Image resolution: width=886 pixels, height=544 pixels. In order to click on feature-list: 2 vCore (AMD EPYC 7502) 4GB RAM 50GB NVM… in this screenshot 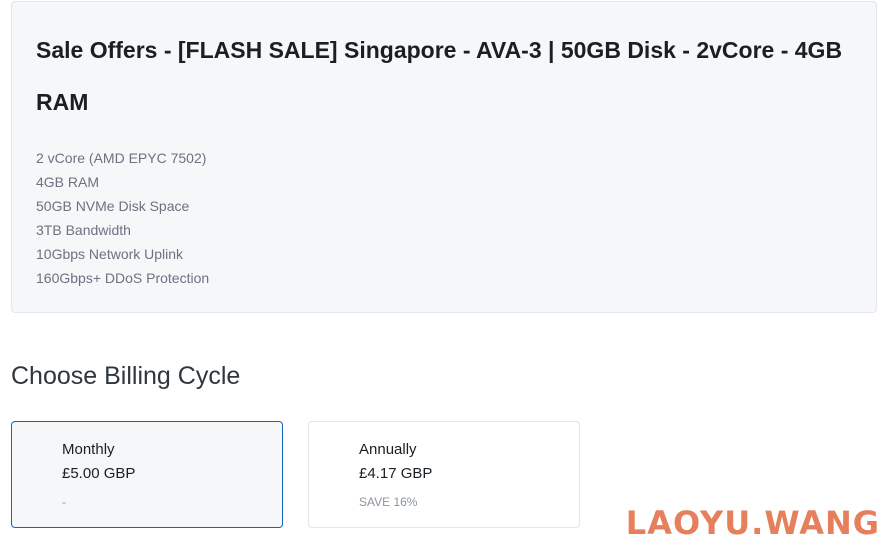, I will do `click(122, 218)`.